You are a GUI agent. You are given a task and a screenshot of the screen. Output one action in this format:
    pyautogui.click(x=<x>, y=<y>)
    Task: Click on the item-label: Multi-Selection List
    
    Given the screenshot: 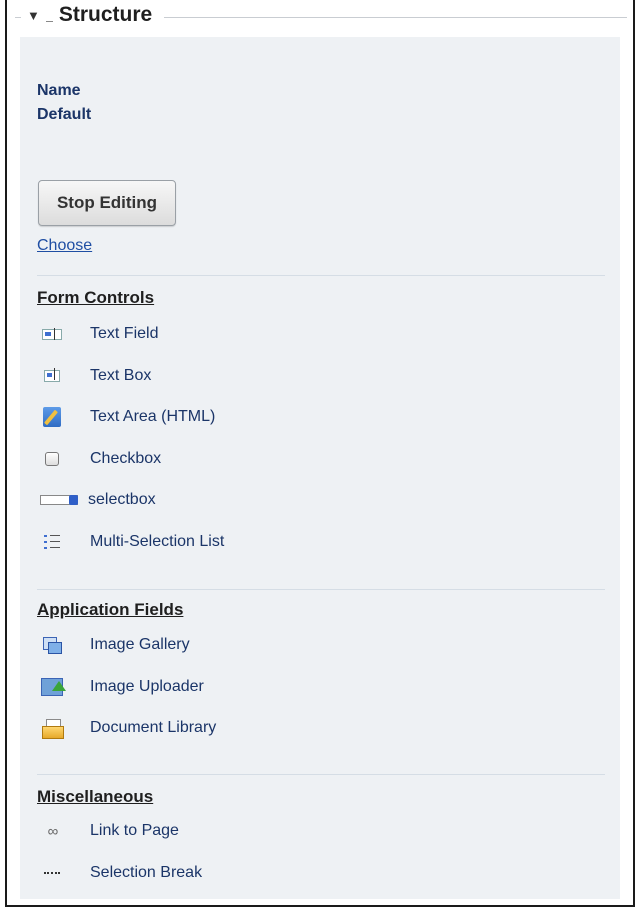 What is the action you would take?
    pyautogui.click(x=157, y=541)
    